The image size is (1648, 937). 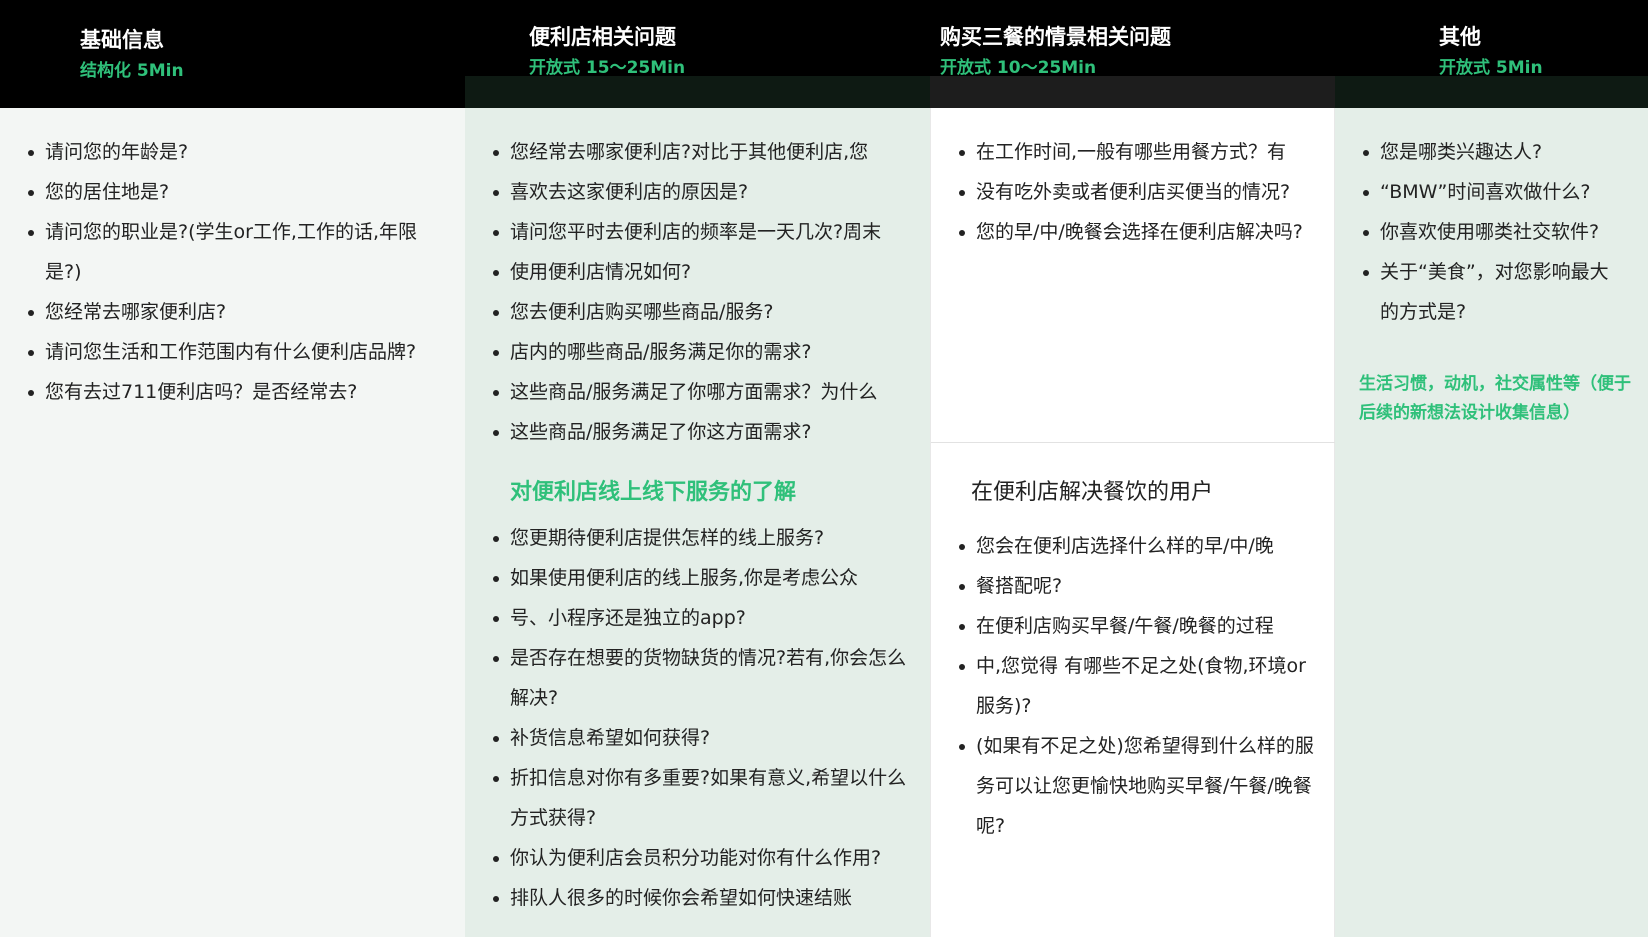 I want to click on list-item: 您的居住地是?, so click(x=235, y=192).